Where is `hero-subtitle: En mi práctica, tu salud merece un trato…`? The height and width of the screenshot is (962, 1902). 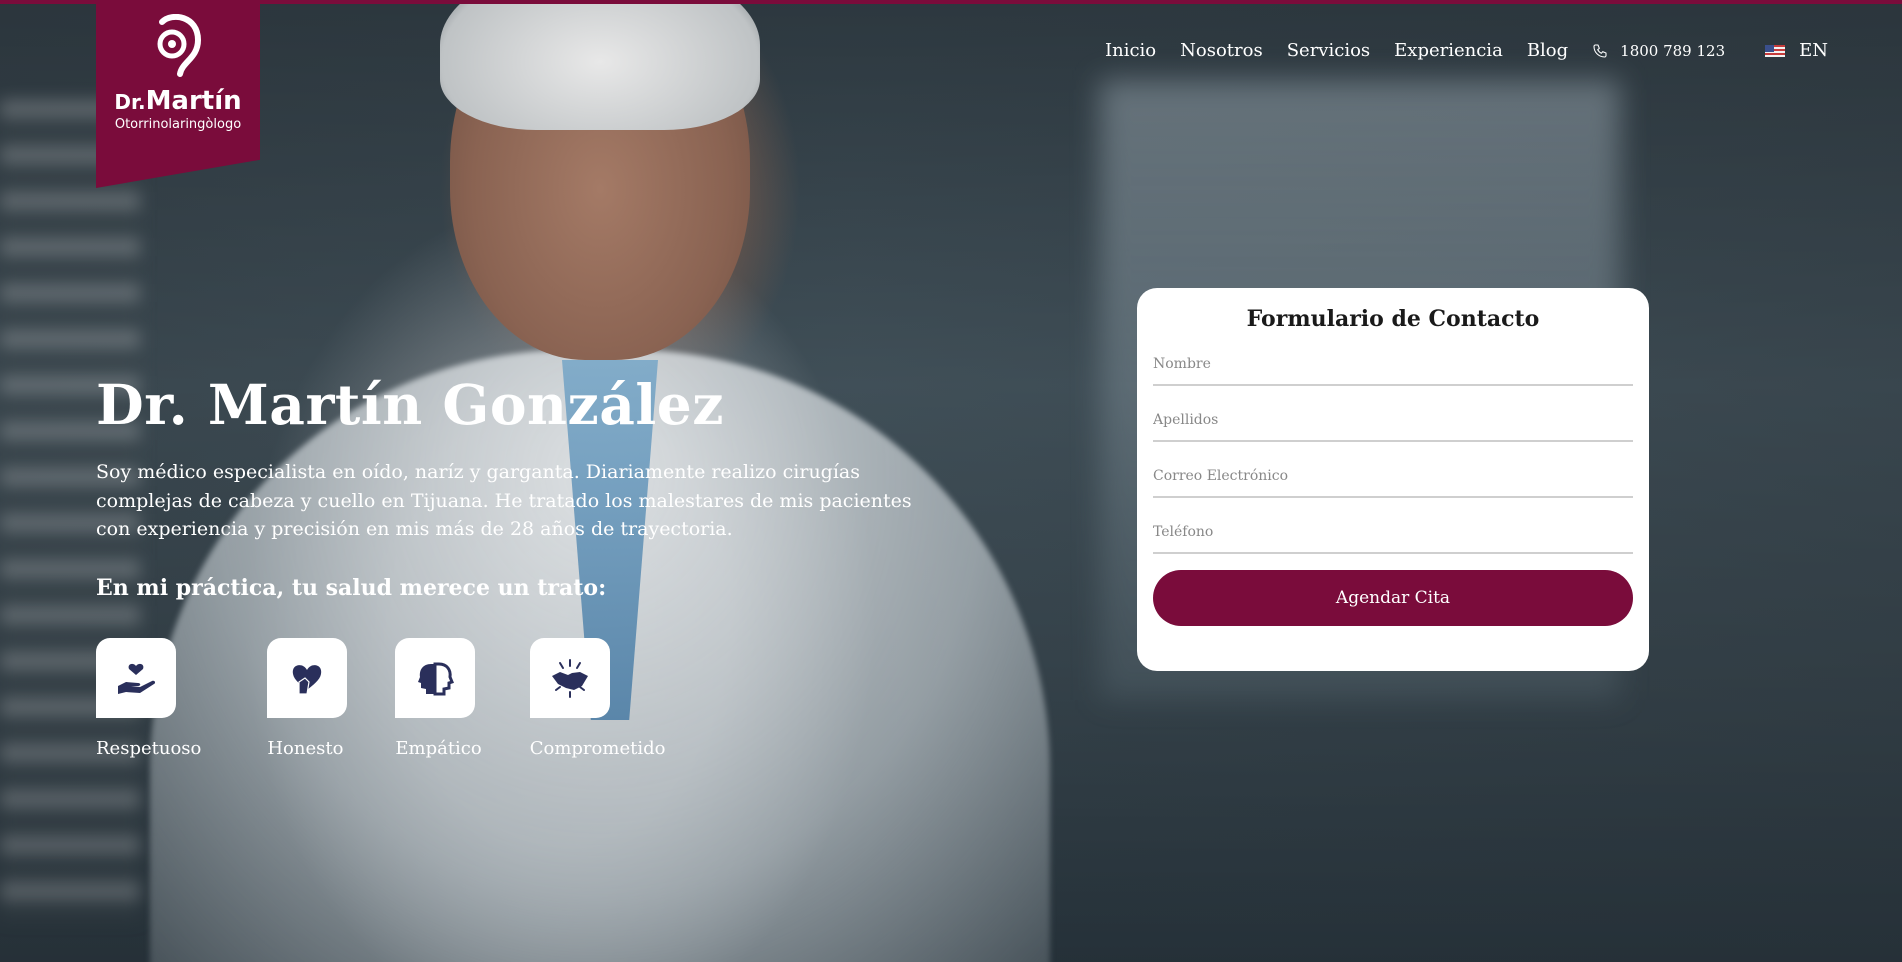
hero-subtitle: En mi práctica, tu salud merece un trato… is located at coordinates (351, 588).